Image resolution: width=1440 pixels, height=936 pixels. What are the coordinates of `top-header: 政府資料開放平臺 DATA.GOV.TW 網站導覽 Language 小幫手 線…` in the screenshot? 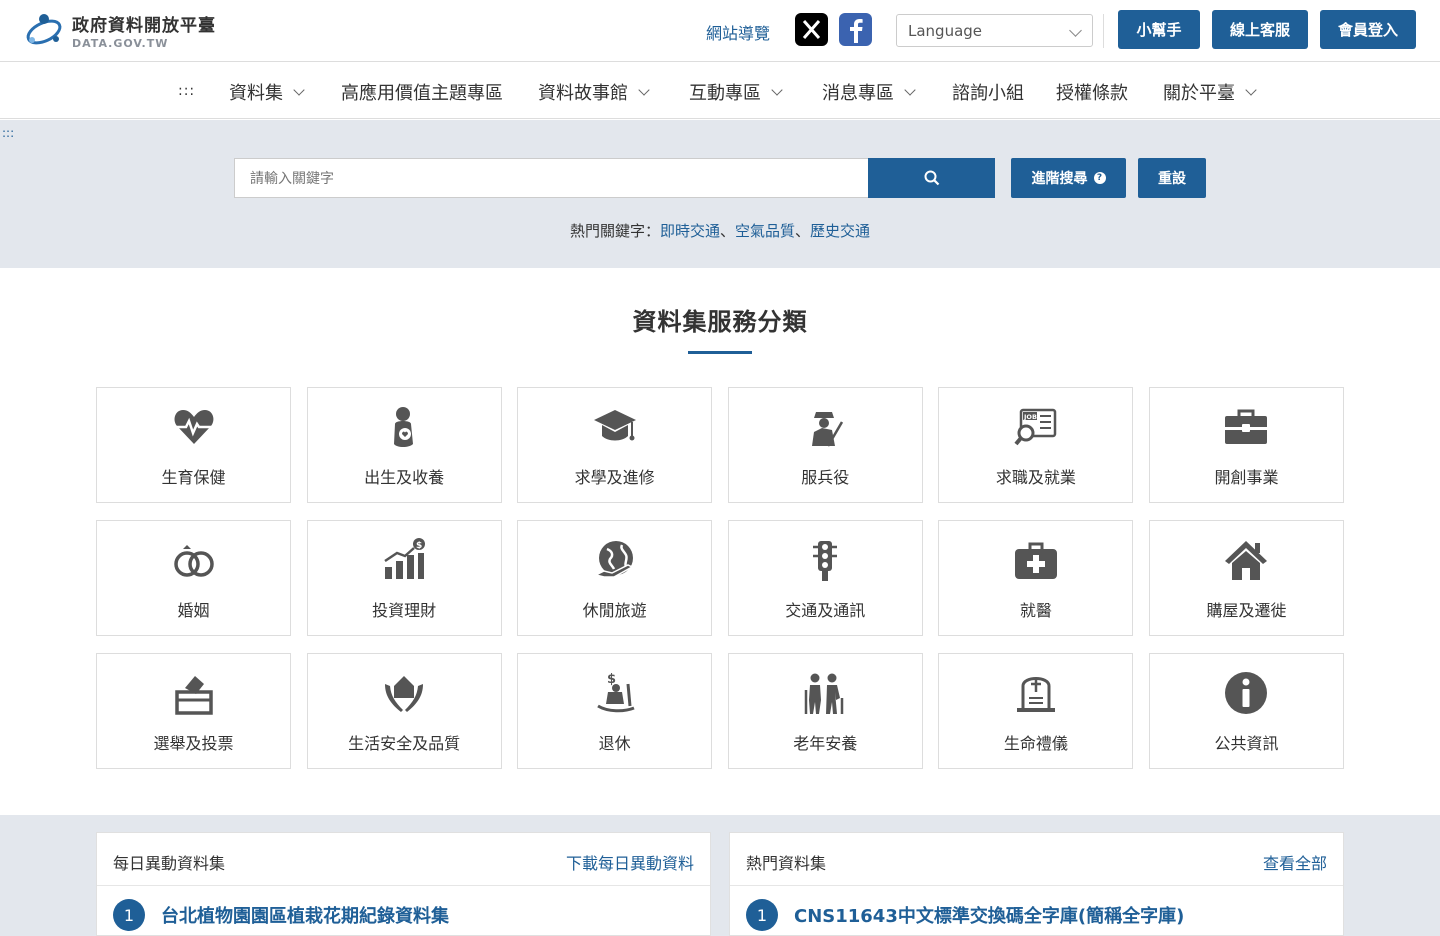 It's located at (720, 31).